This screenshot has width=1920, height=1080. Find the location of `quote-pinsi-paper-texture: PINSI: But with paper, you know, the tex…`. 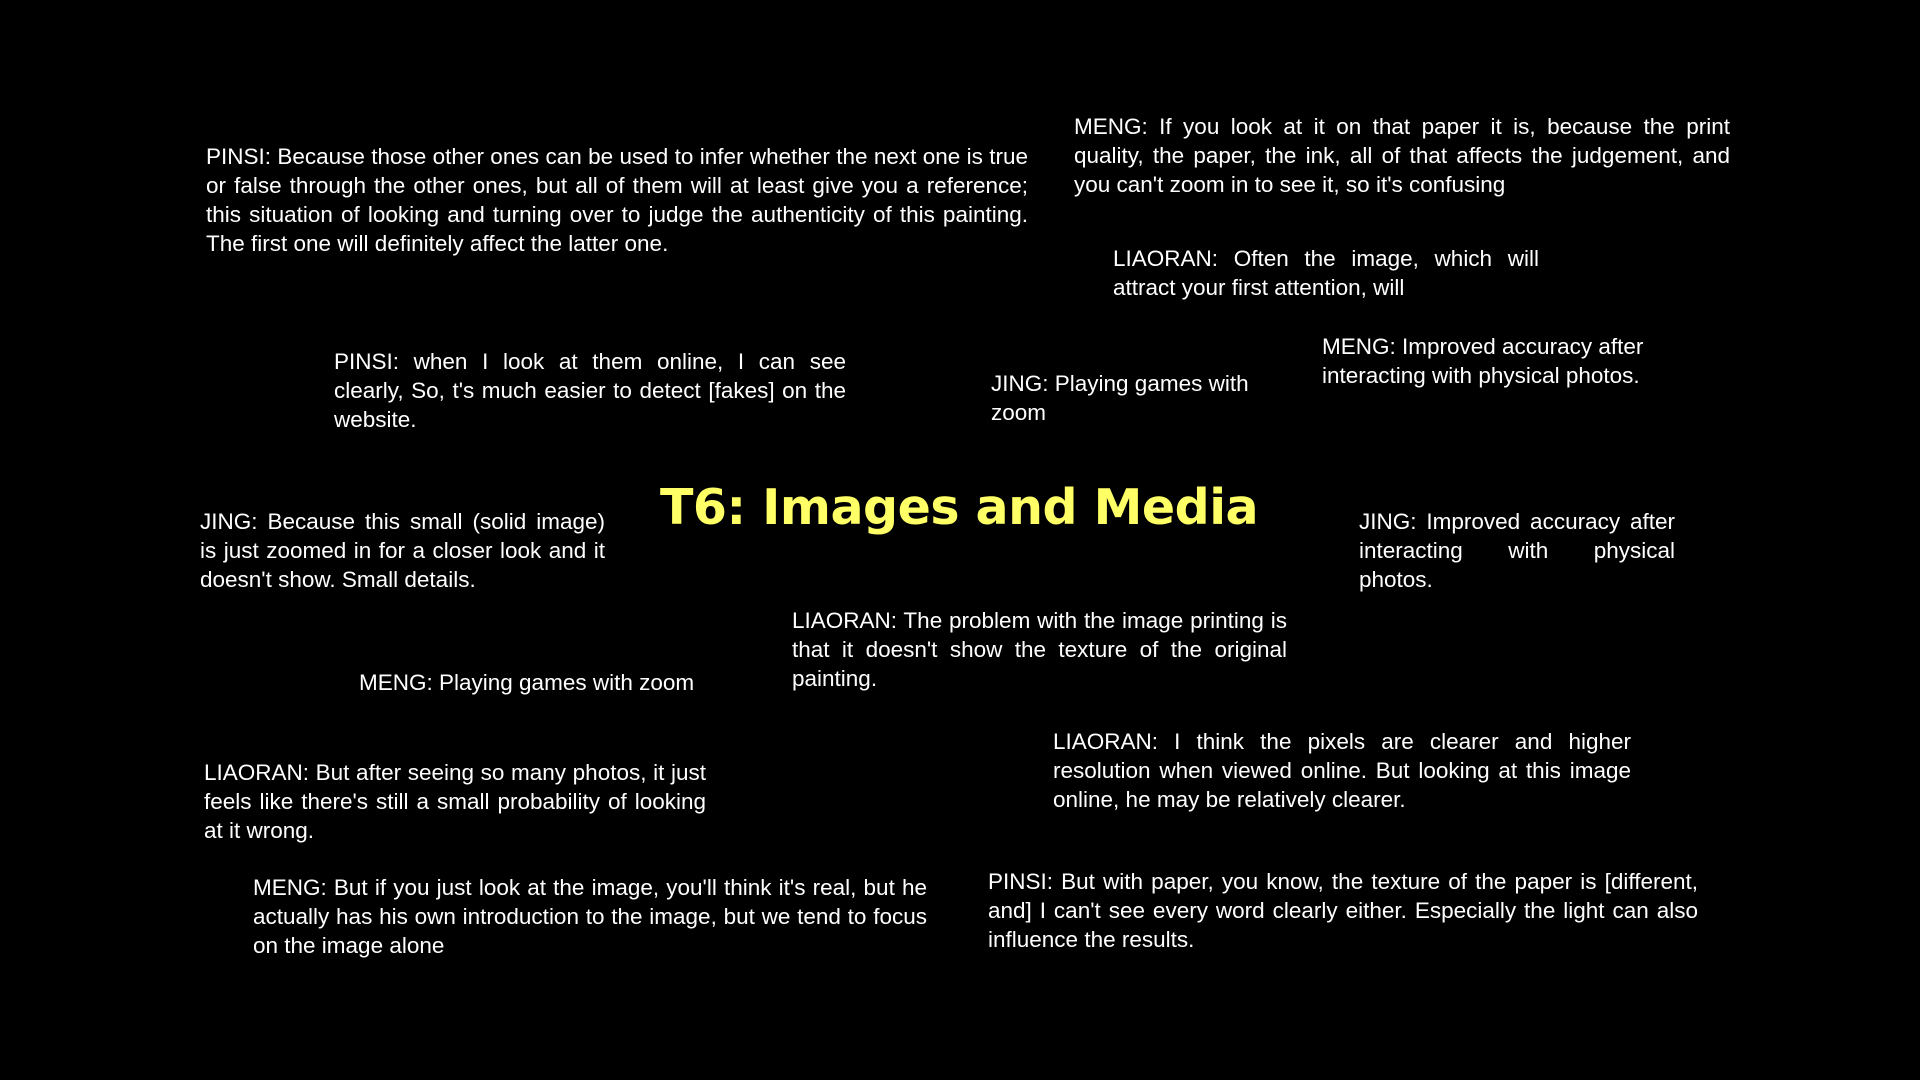

quote-pinsi-paper-texture: PINSI: But with paper, you know, the tex… is located at coordinates (1343, 910).